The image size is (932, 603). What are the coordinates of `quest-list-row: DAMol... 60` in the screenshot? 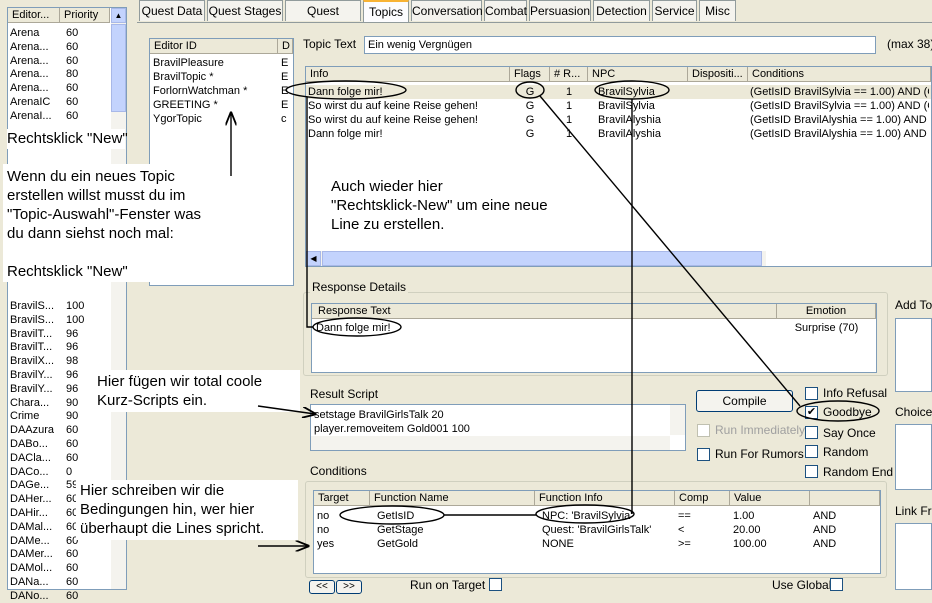 It's located at (60, 568).